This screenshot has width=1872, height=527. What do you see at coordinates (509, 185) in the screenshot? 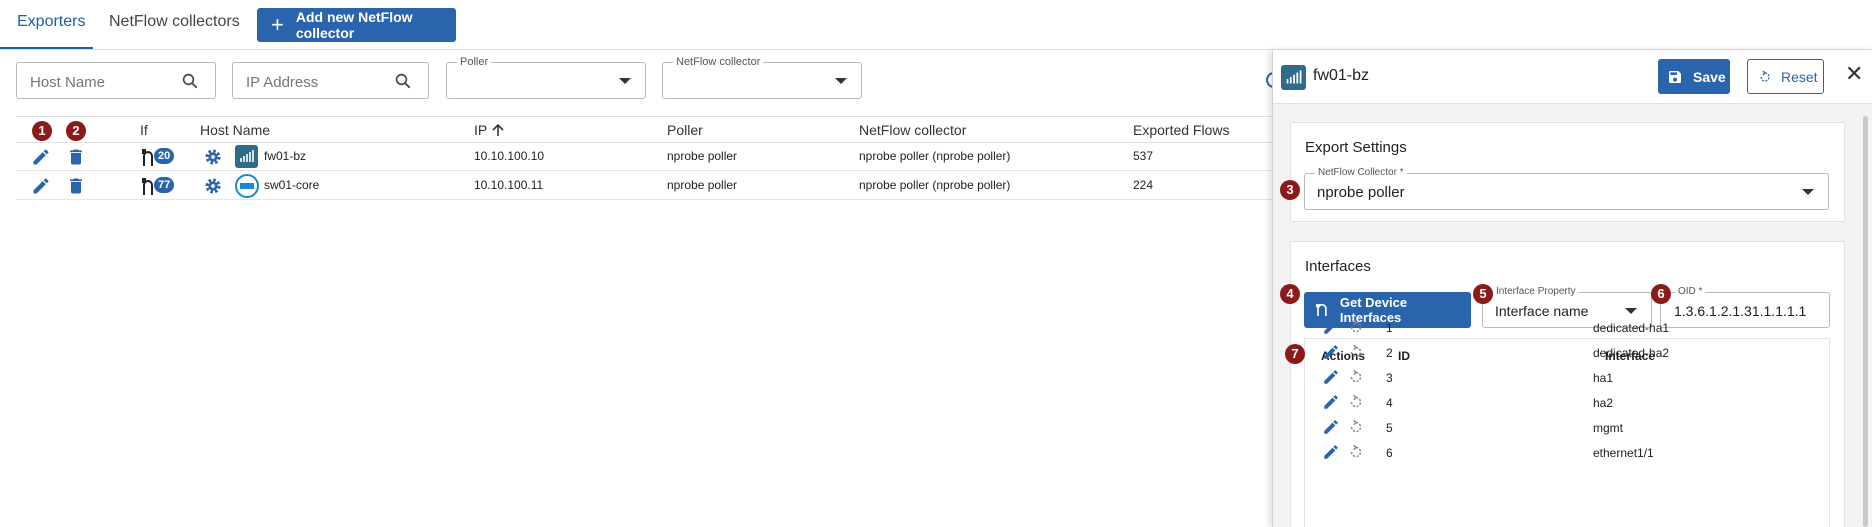
I see `ip-cell: 10.10.100.11` at bounding box center [509, 185].